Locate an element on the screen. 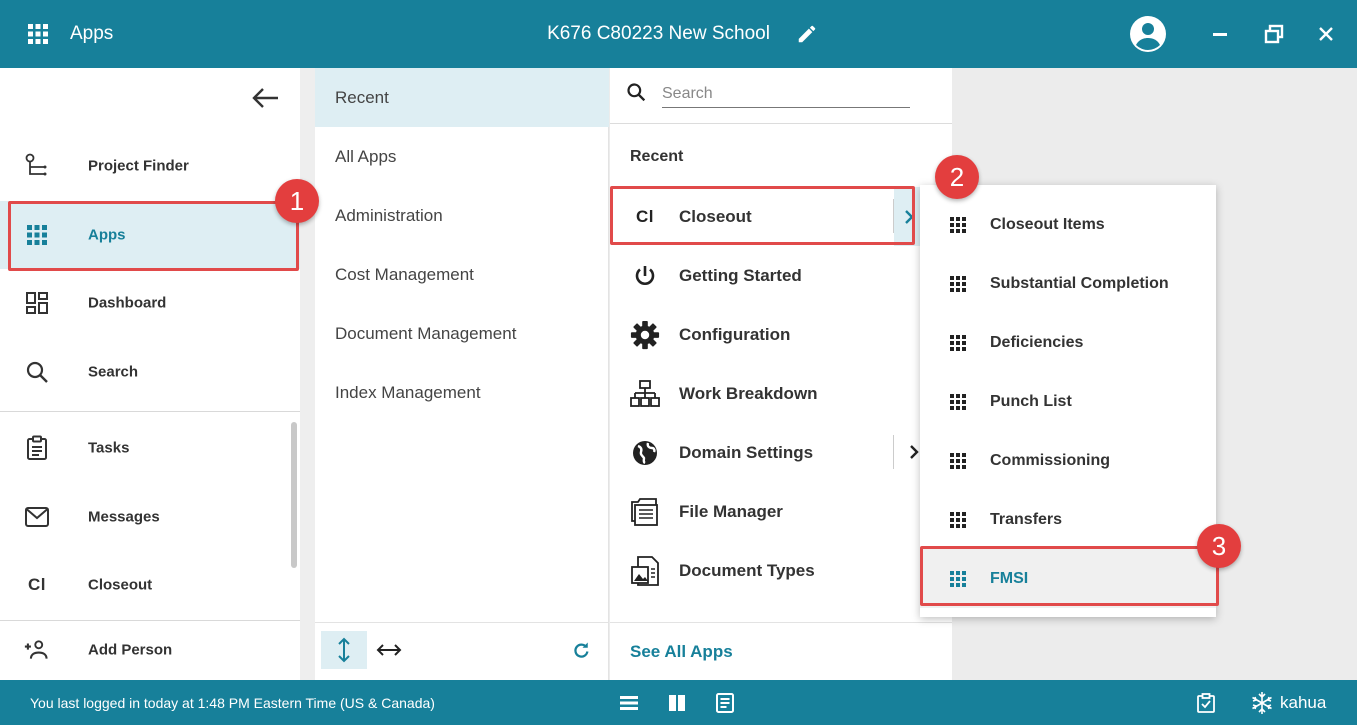 This screenshot has width=1357, height=725. submenu-item-label: FMSI is located at coordinates (1009, 578).